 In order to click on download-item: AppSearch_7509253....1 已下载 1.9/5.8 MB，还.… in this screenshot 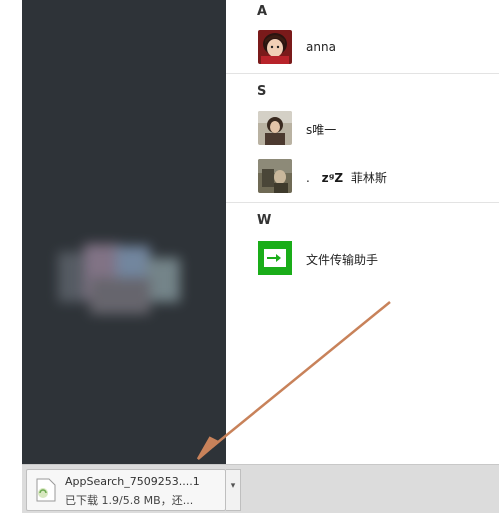, I will do `click(126, 490)`.